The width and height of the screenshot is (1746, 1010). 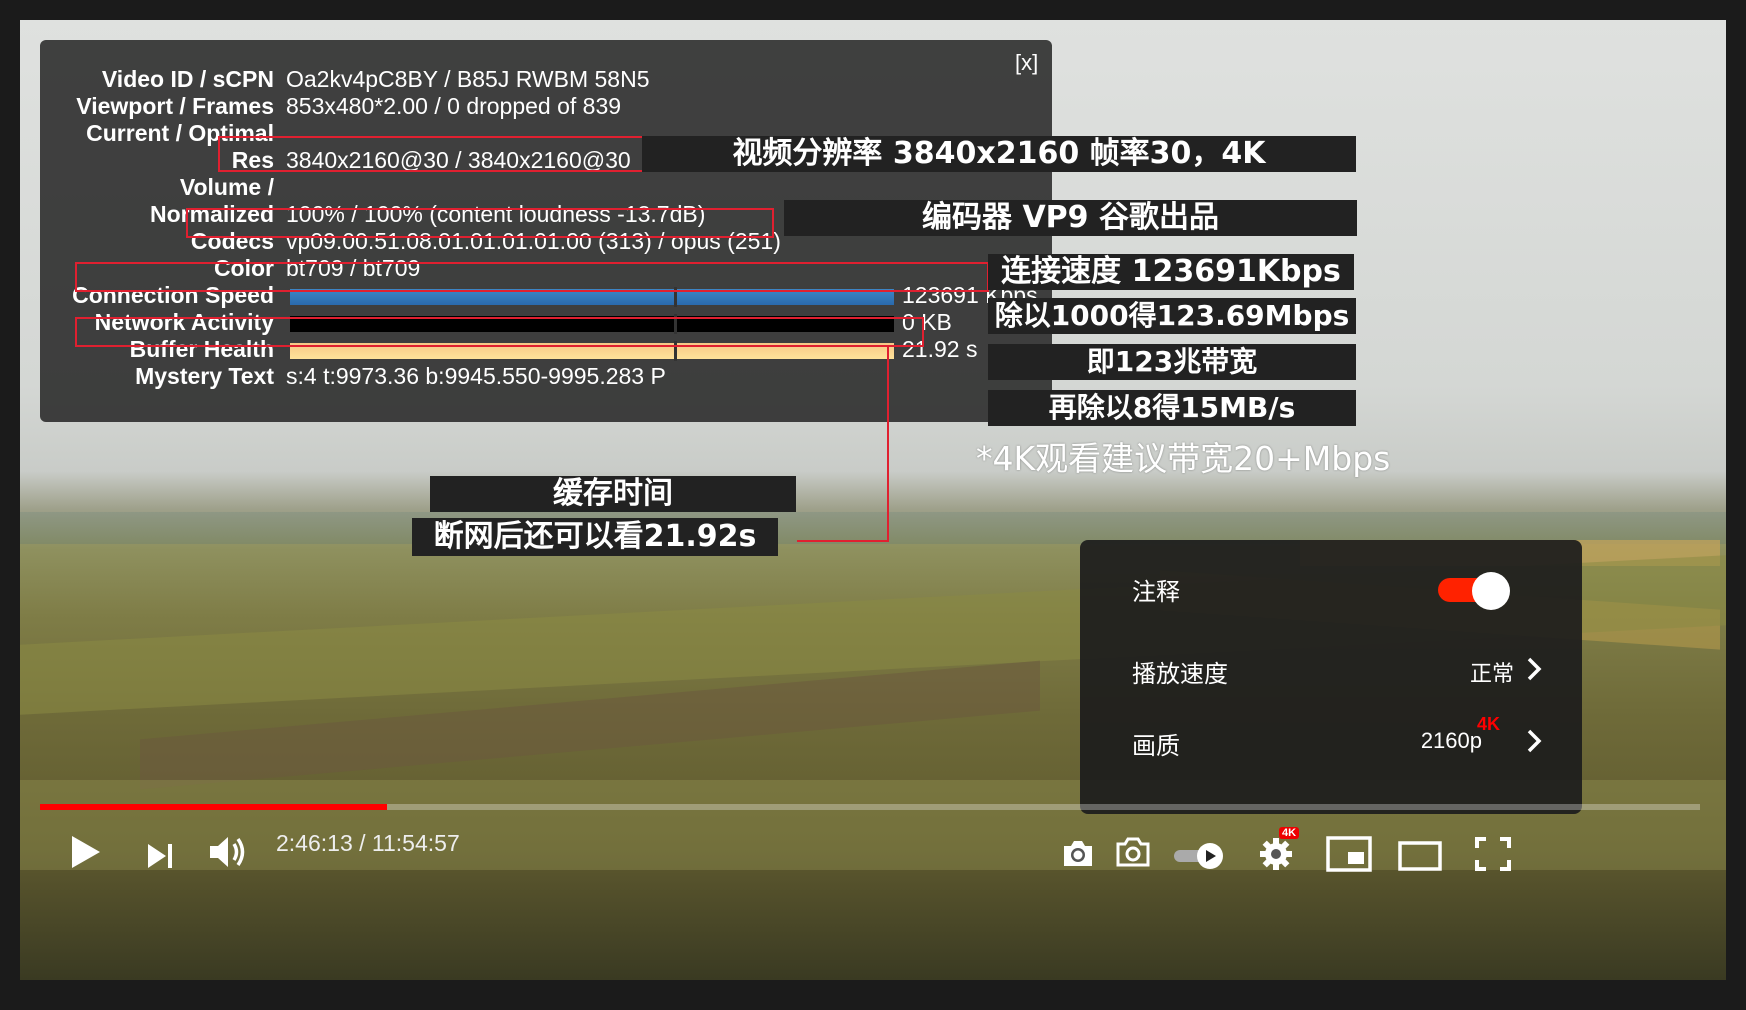 What do you see at coordinates (1070, 218) in the screenshot?
I see `annotation-codec: 编码器 VP9 谷歌出品` at bounding box center [1070, 218].